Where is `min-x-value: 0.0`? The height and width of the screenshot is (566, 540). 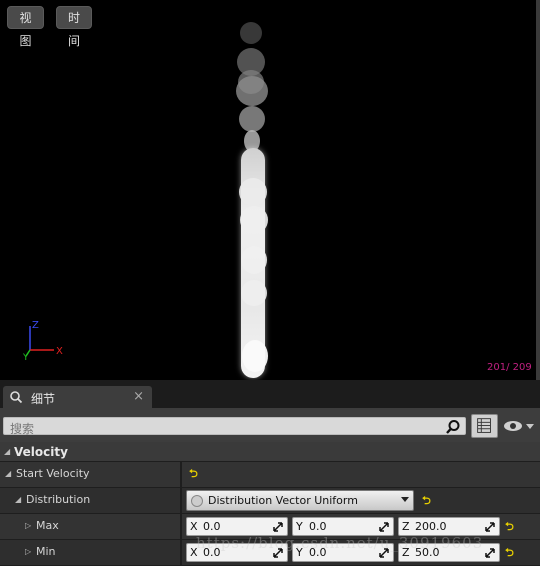 min-x-value: 0.0 is located at coordinates (212, 552).